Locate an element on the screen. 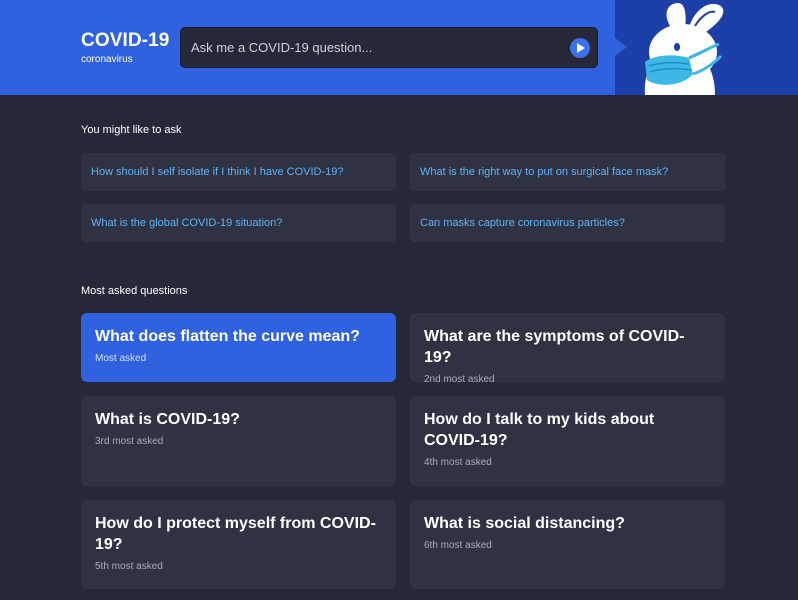 The image size is (798, 600). send-play-icon is located at coordinates (580, 48).